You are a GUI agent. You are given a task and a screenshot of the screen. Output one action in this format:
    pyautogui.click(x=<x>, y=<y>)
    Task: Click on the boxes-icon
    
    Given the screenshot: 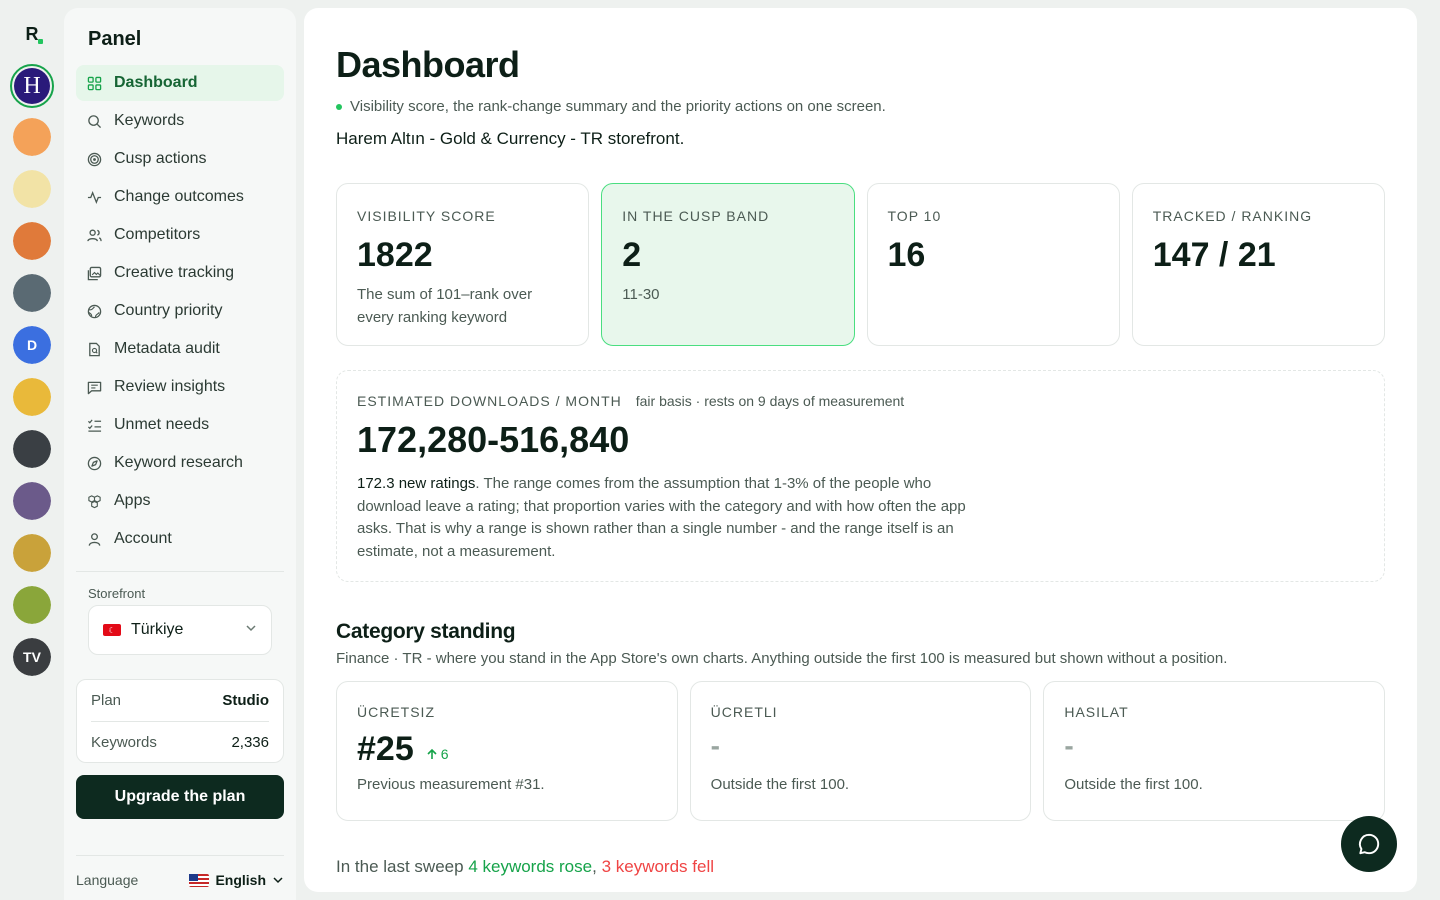 What is the action you would take?
    pyautogui.click(x=94, y=501)
    